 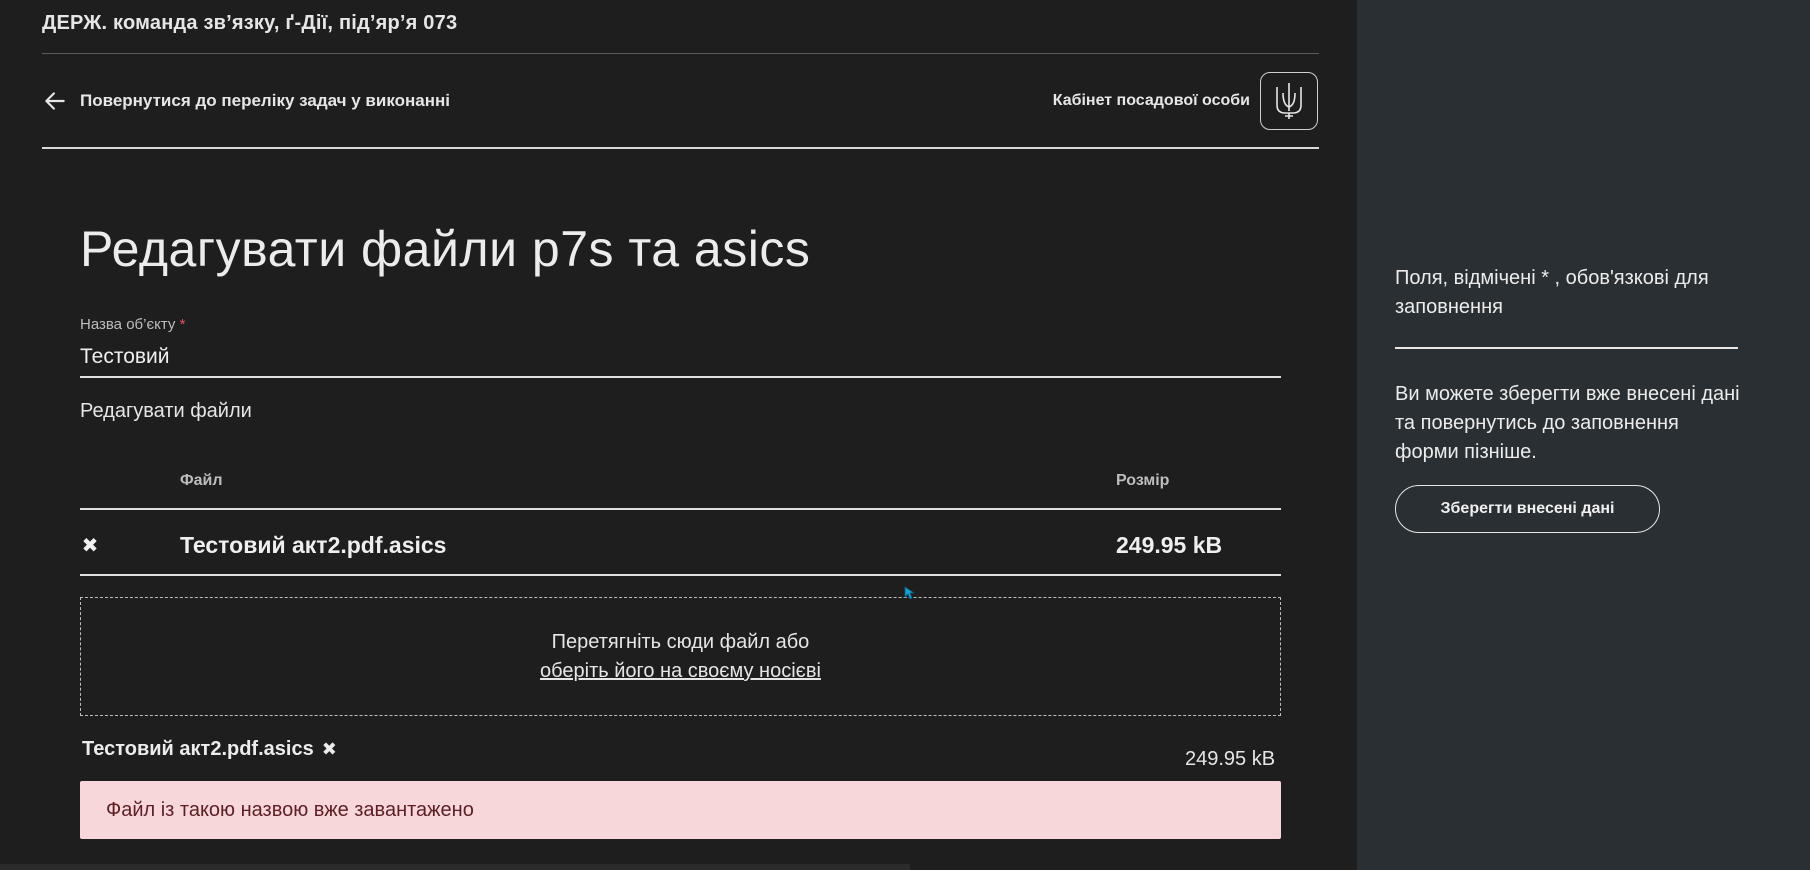 I want to click on arrow-left-icon, so click(x=55, y=101).